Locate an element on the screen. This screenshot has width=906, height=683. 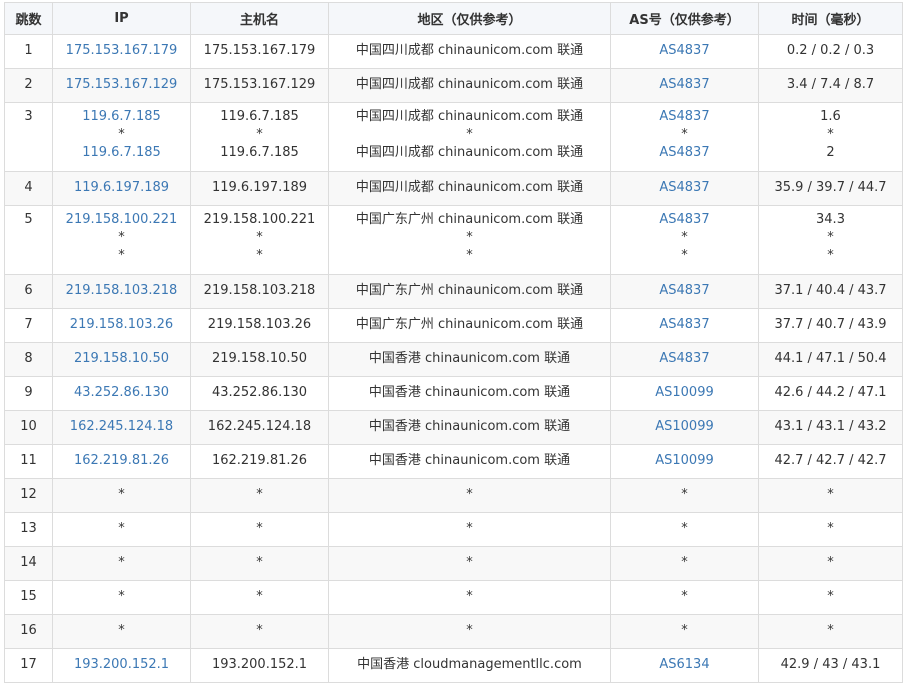
table-row: 15 * * * * * is located at coordinates (453, 597).